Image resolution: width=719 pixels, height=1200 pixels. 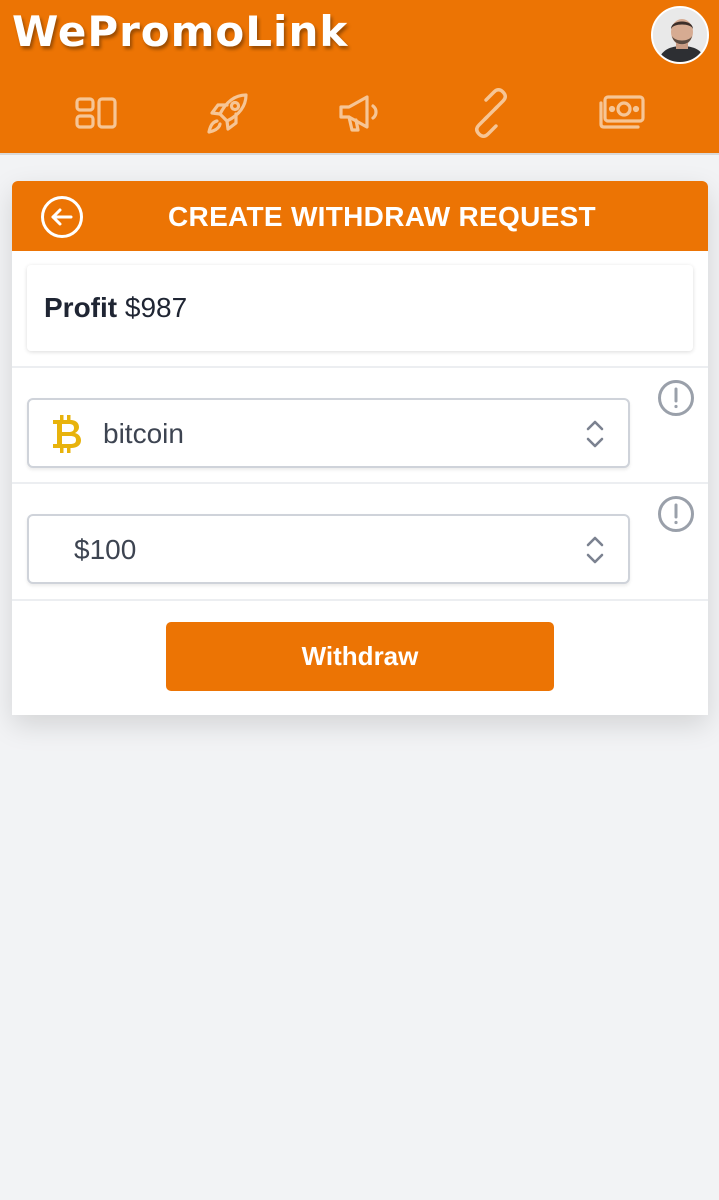 I want to click on avatar-image, so click(x=680, y=35).